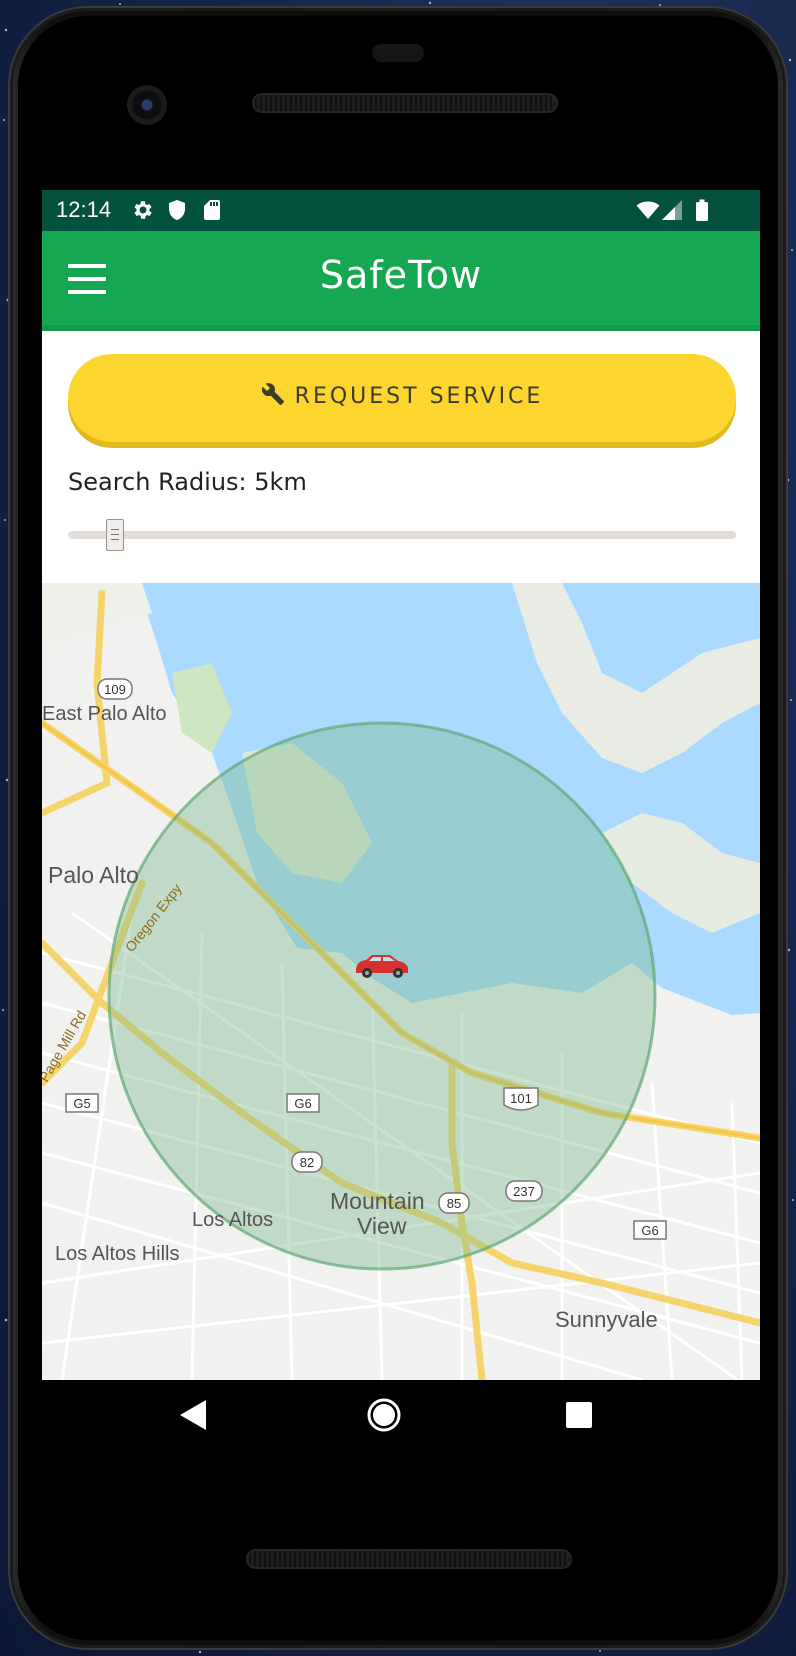  Describe the element at coordinates (405, 103) in the screenshot. I see `top-speaker-grille` at that location.